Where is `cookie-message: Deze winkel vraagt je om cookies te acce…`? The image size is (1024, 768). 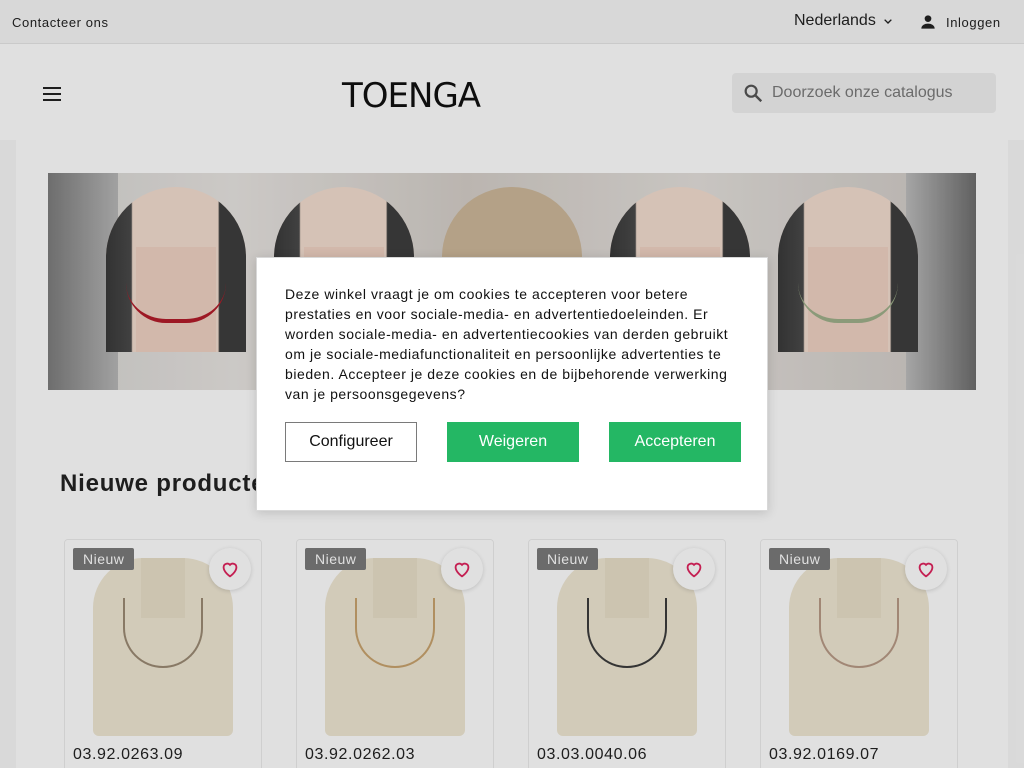
cookie-message: Deze winkel vraagt je om cookies te acce… is located at coordinates (507, 344).